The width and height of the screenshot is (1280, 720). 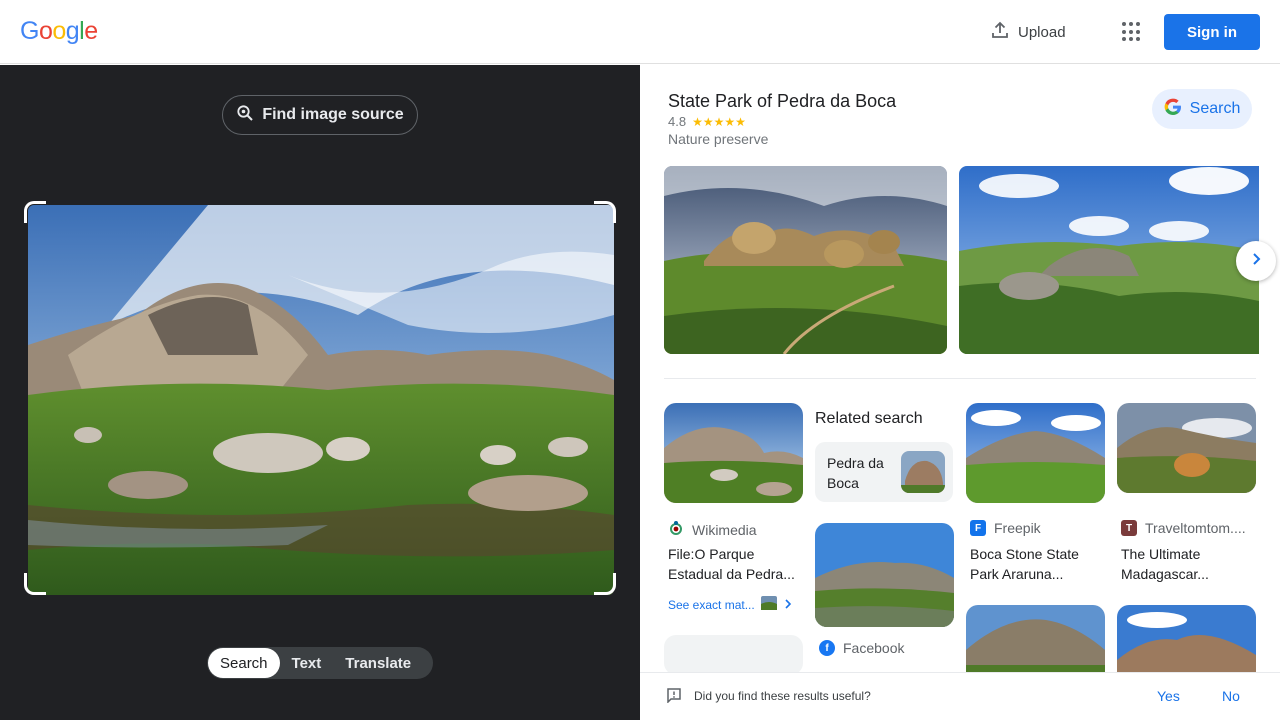 What do you see at coordinates (719, 121) in the screenshot?
I see `rating-stars: ★★★★★` at bounding box center [719, 121].